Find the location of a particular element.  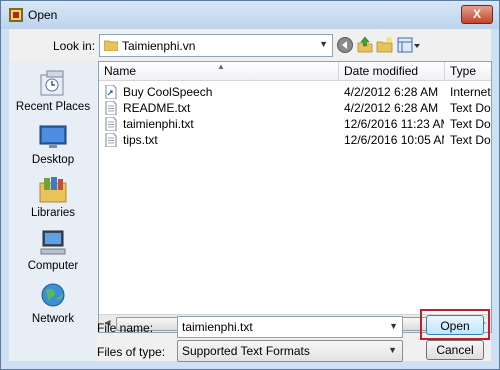

place-desktop: Desktop is located at coordinates (53, 144).